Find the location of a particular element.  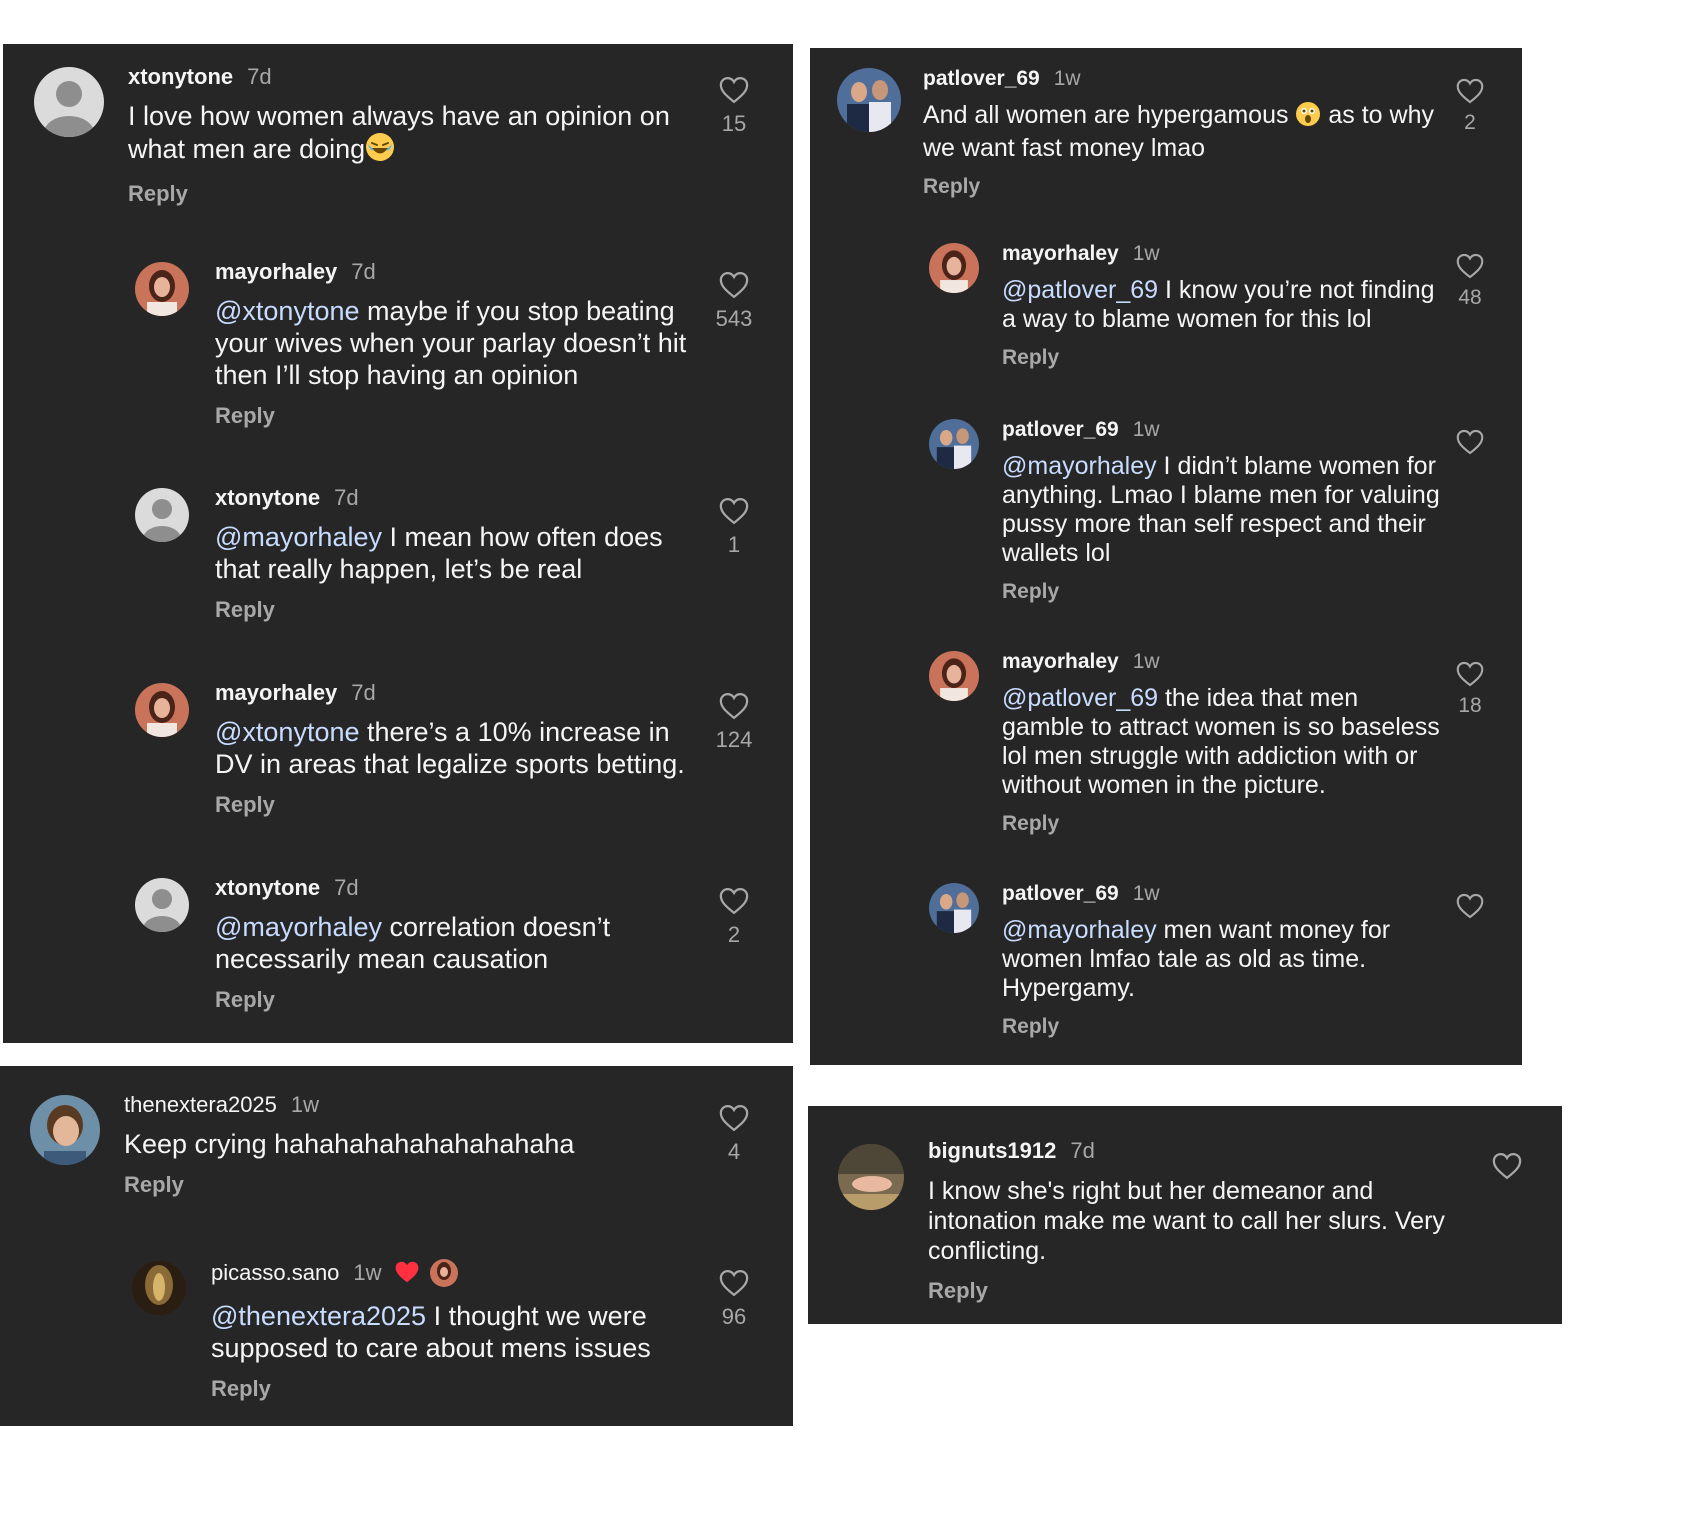

mention-link: @thenextera2025 is located at coordinates (318, 1316).